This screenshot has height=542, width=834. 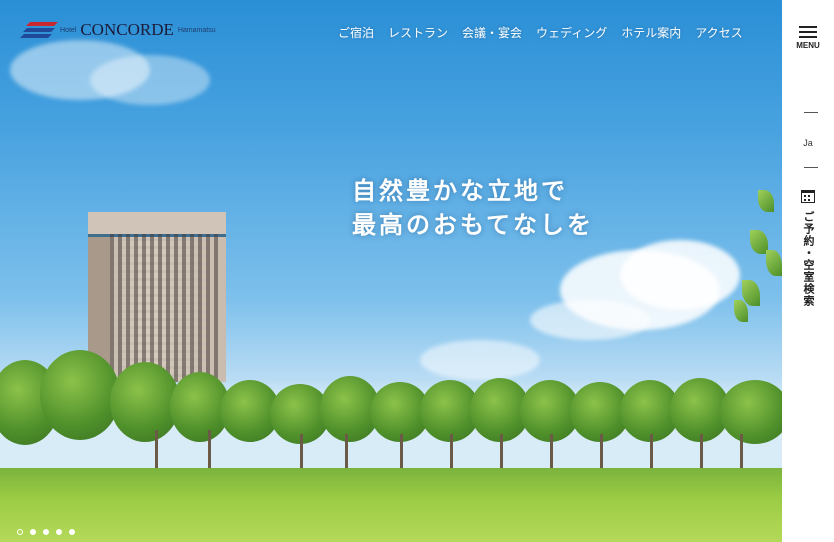 I want to click on nav-meetings-banquets: 会議・宴会, so click(x=492, y=32).